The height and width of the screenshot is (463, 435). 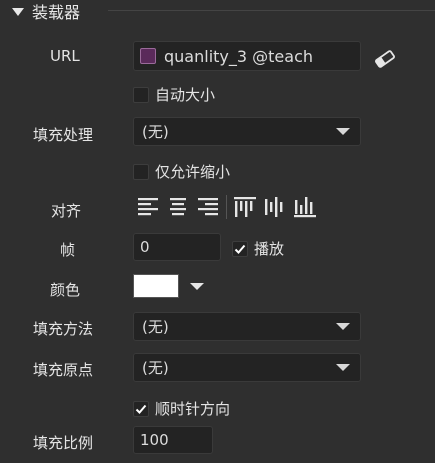 What do you see at coordinates (63, 443) in the screenshot?
I see `fill-ratio-label: 填充比例` at bounding box center [63, 443].